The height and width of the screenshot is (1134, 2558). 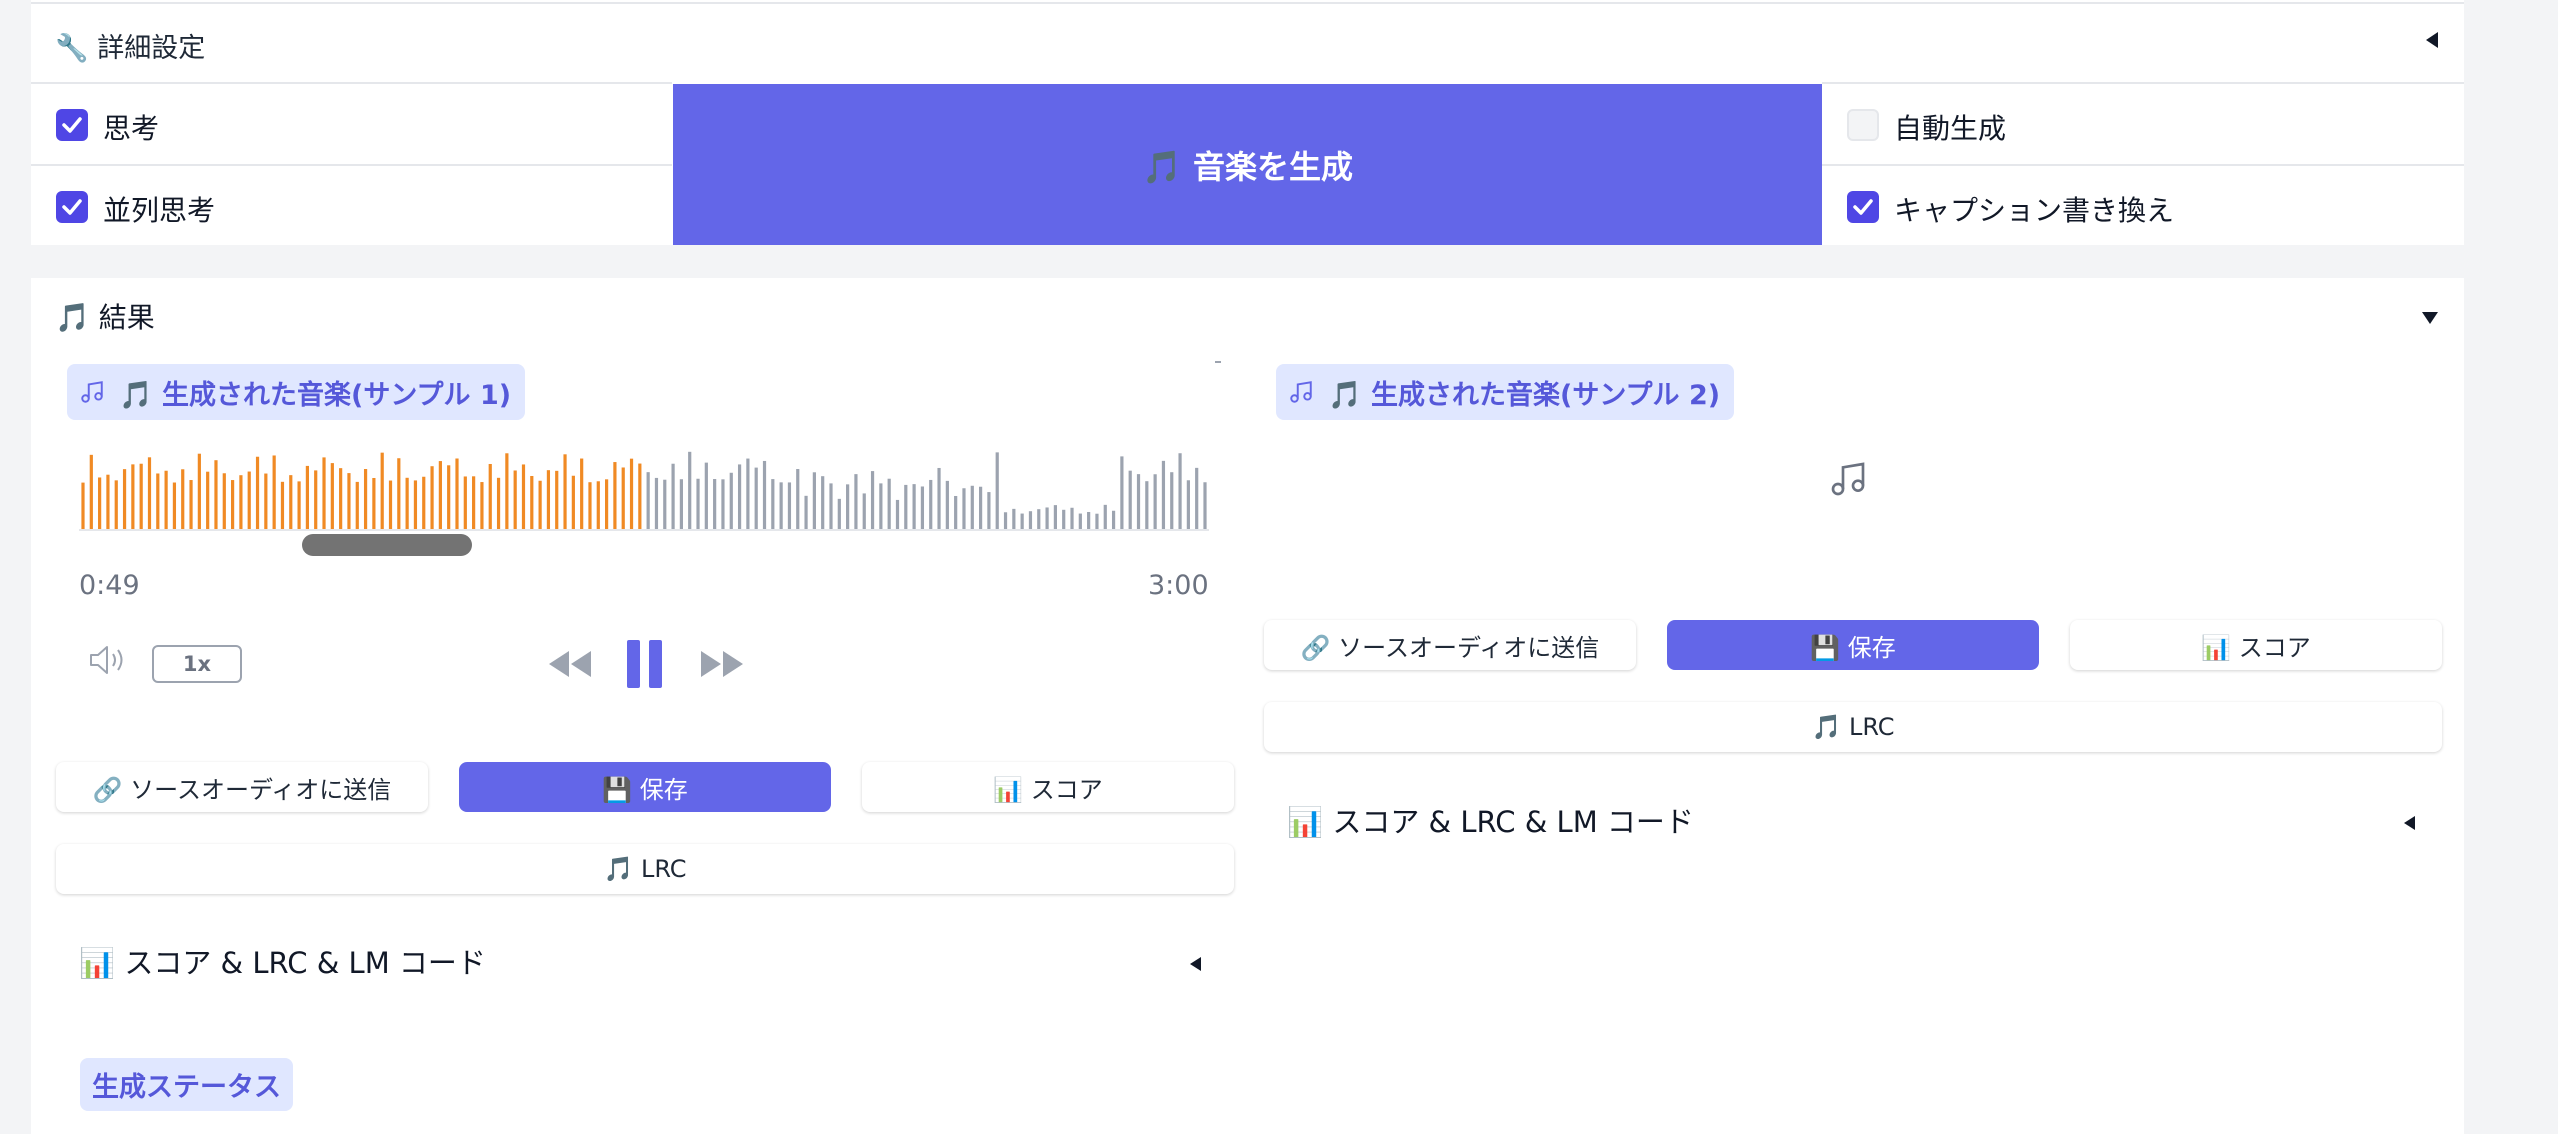 What do you see at coordinates (351, 123) in the screenshot?
I see `option-thinking: 思考` at bounding box center [351, 123].